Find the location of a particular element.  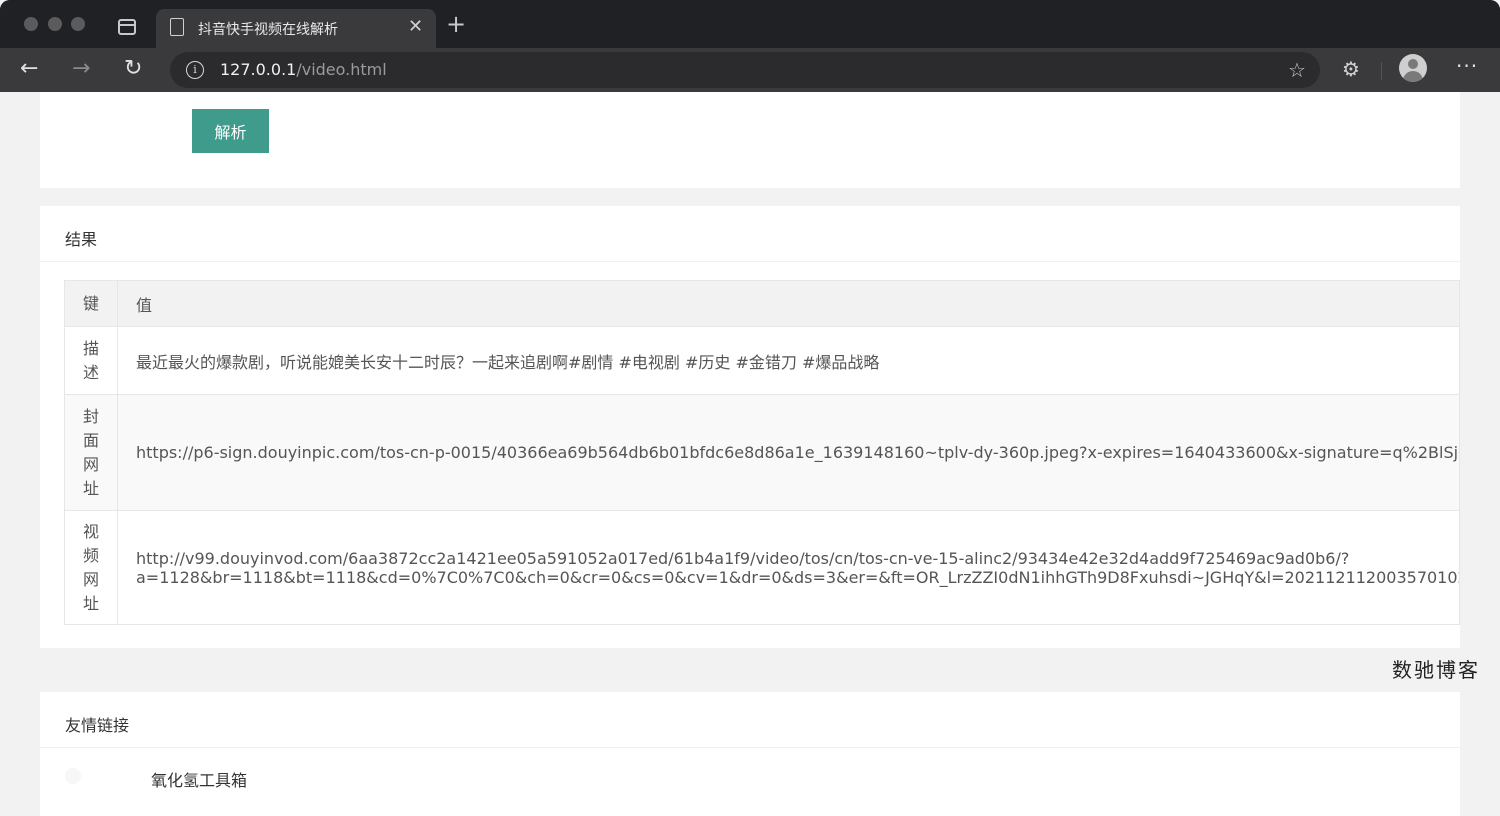

url-host: 127.0.0.1 is located at coordinates (258, 69).